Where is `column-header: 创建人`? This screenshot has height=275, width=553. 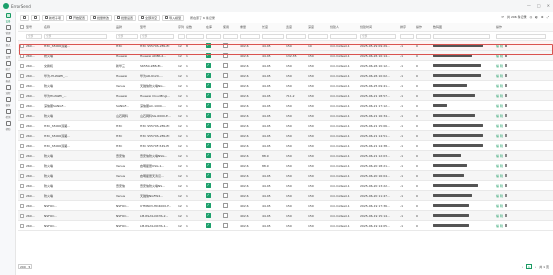 column-header: 创建人 is located at coordinates (345, 27).